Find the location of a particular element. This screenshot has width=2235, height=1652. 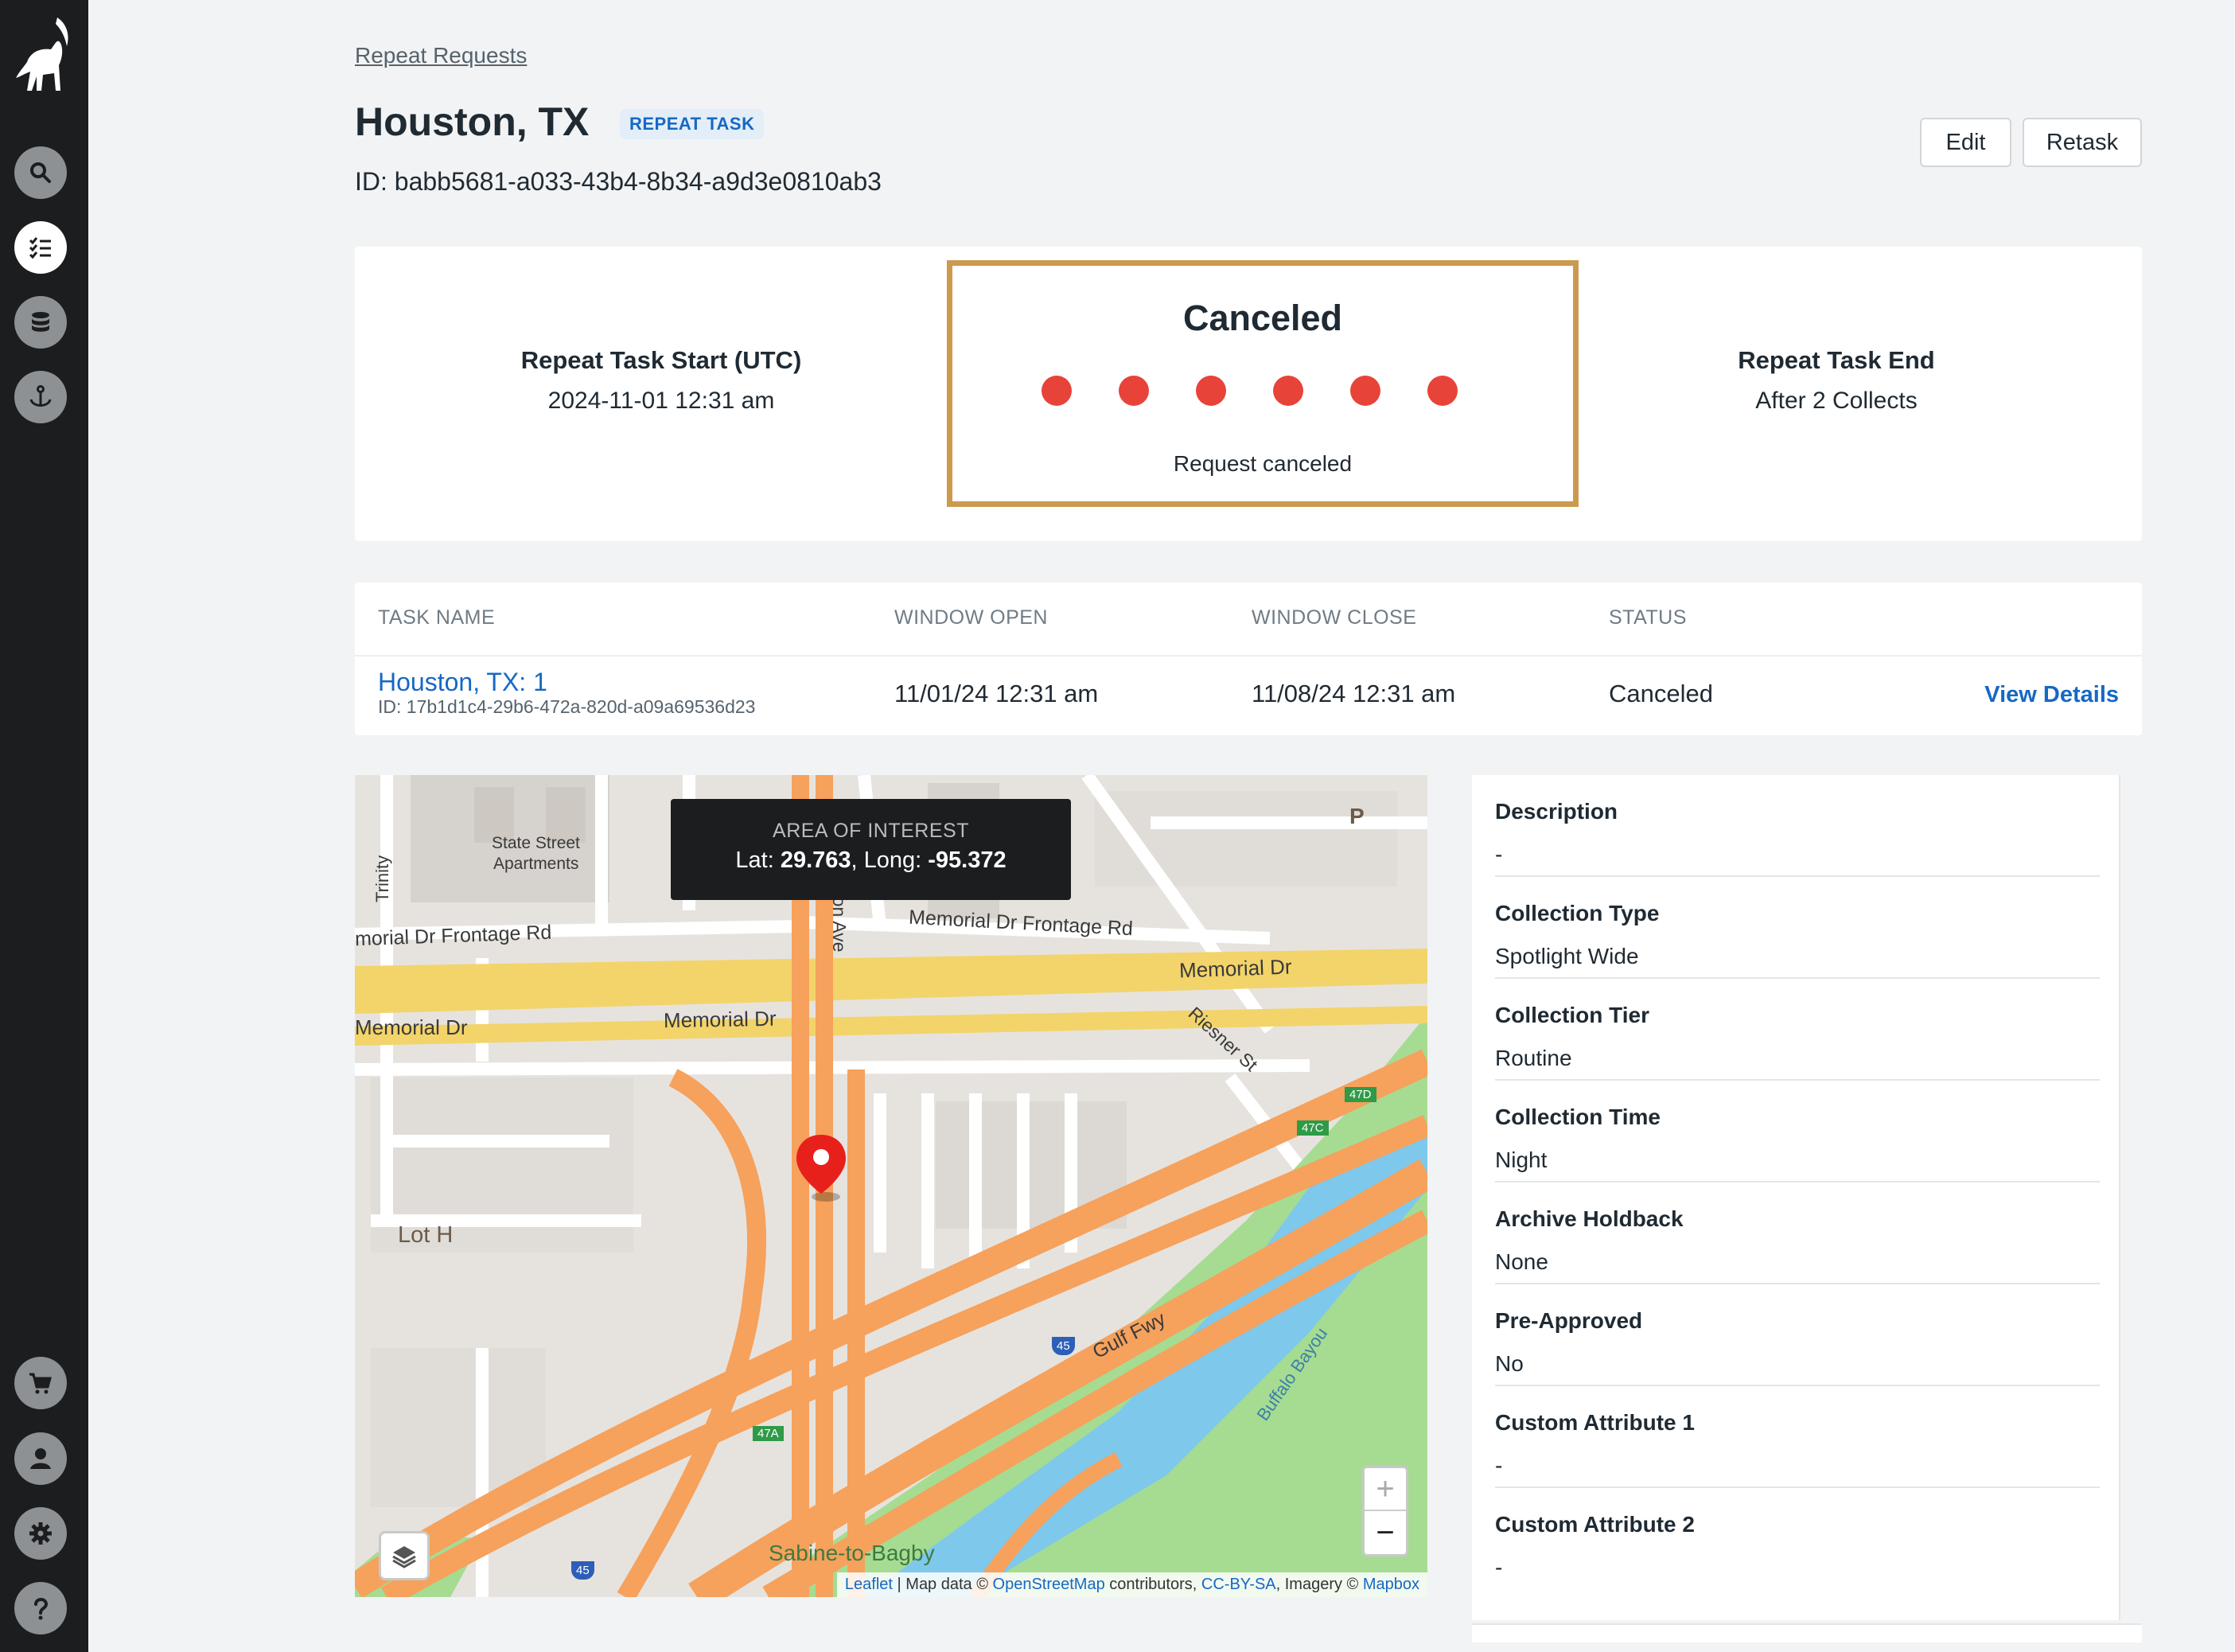

detail-custom-attribute-2: Custom Attribute 2 - is located at coordinates (1797, 1539).